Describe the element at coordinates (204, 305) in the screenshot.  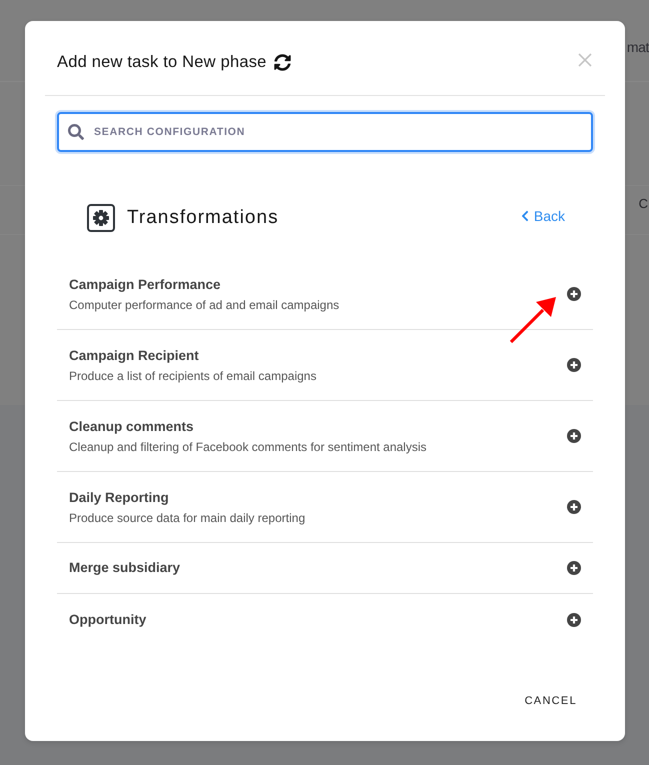
I see `task-description: Computer performance of ad and email campaigns` at that location.